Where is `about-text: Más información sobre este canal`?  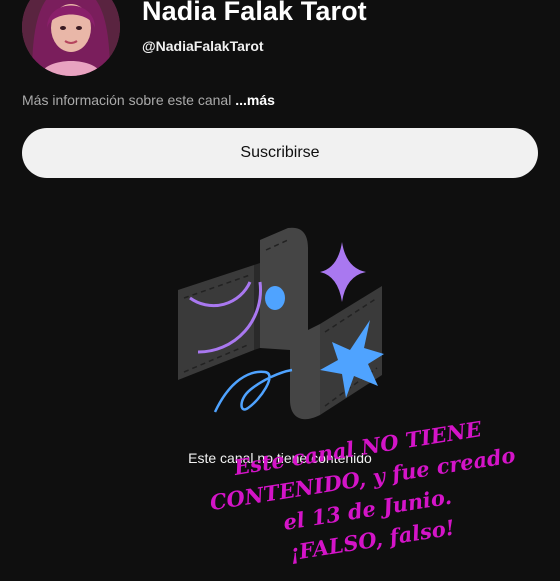 about-text: Más información sobre este canal is located at coordinates (127, 100).